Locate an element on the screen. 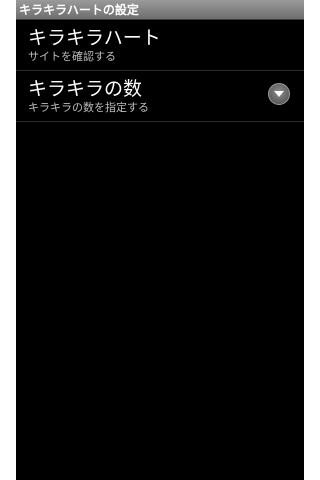 The height and width of the screenshot is (480, 320). pref-title: キラキラの数 is located at coordinates (85, 89).